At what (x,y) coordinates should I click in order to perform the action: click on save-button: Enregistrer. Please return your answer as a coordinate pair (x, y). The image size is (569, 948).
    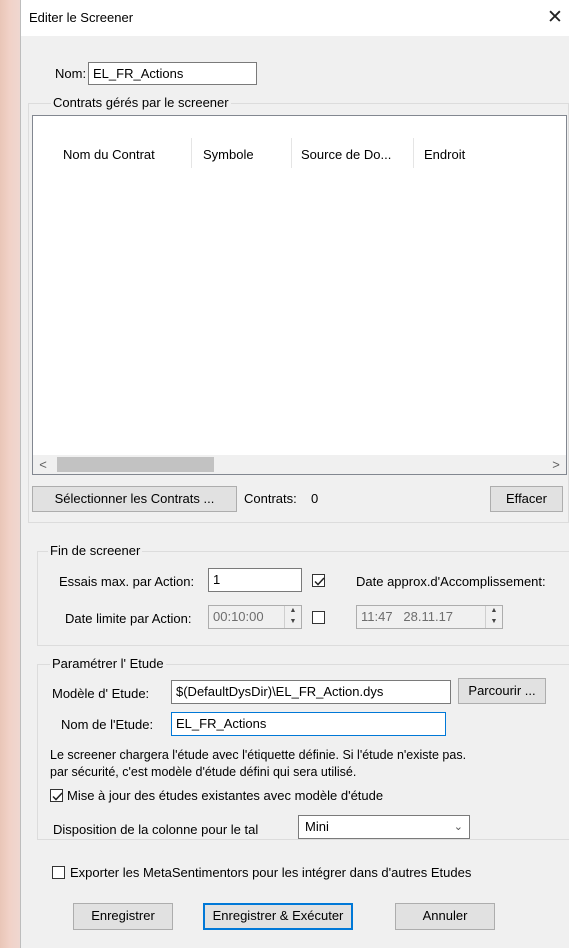
    Looking at the image, I should click on (123, 916).